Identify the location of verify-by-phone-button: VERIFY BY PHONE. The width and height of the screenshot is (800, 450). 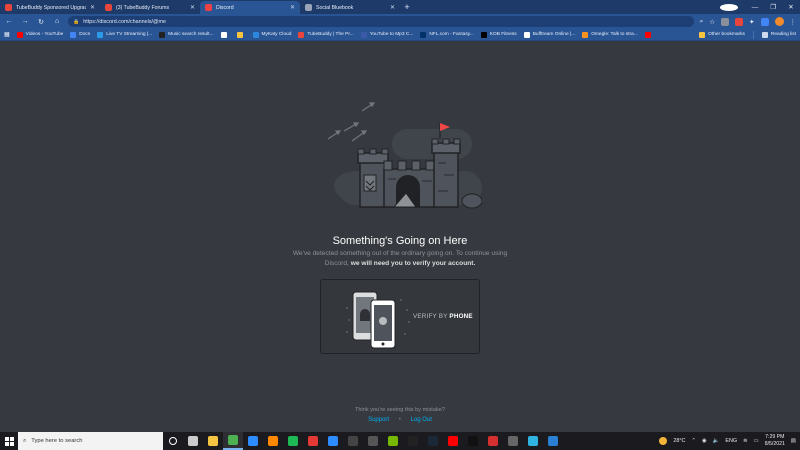
(400, 316).